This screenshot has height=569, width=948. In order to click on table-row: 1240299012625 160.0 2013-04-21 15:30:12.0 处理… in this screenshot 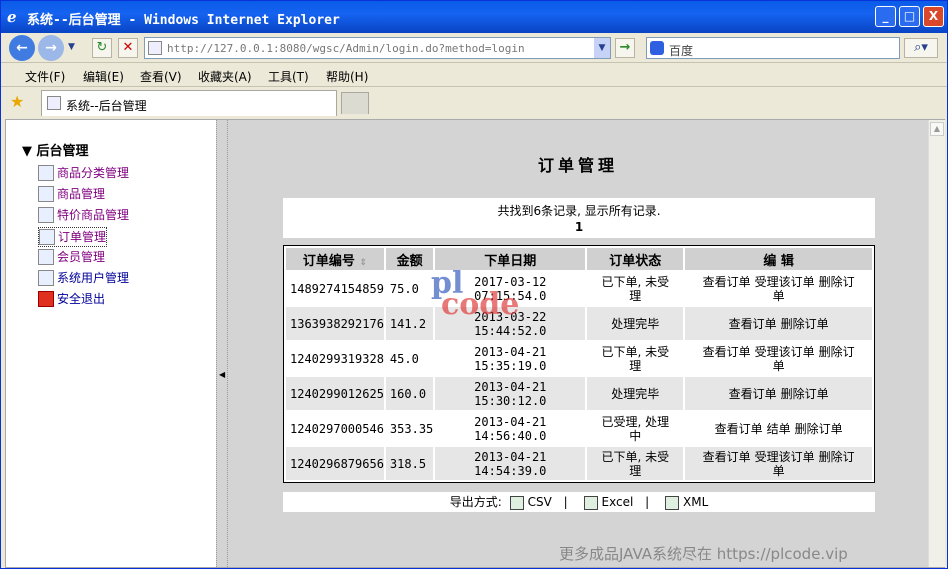, I will do `click(579, 393)`.